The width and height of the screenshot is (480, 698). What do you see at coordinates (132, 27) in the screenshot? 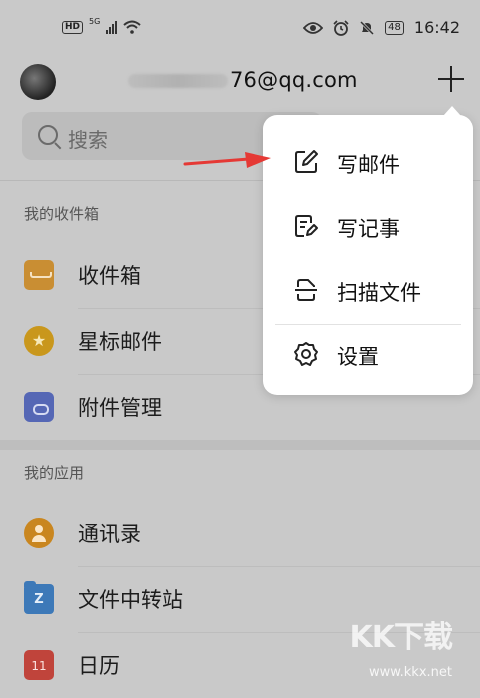
I see `wifi-icon` at bounding box center [132, 27].